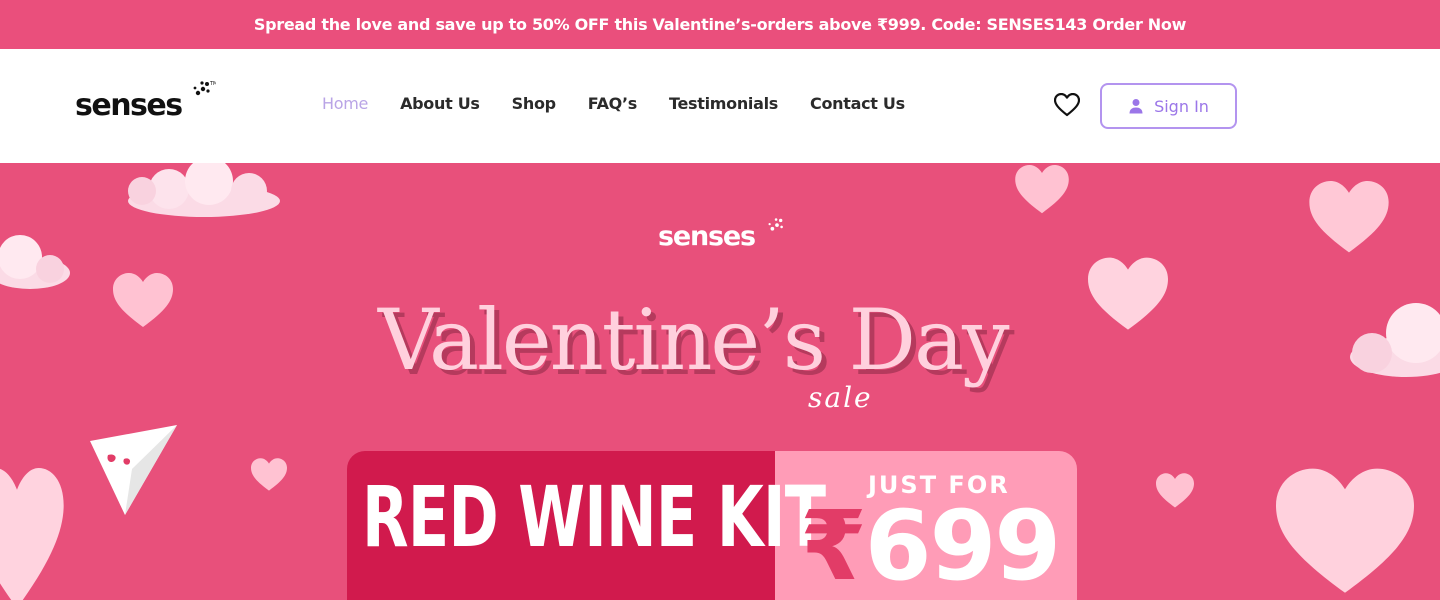  I want to click on nav-contact-us: Contact Us, so click(857, 104).